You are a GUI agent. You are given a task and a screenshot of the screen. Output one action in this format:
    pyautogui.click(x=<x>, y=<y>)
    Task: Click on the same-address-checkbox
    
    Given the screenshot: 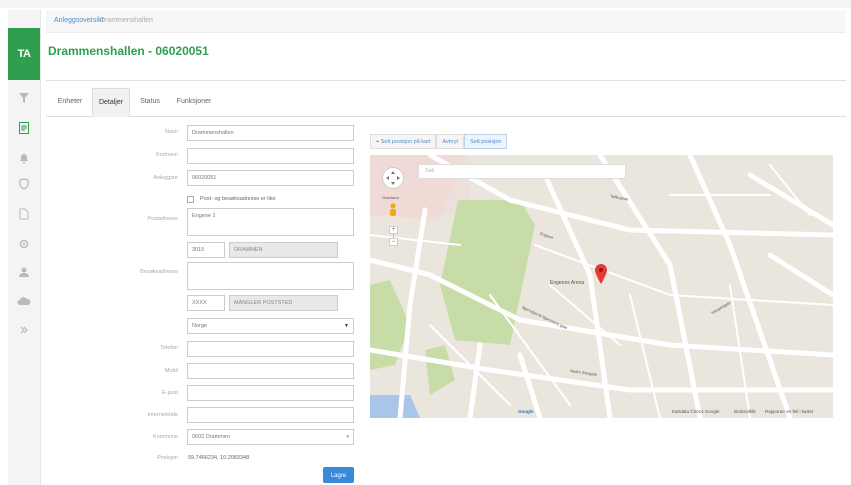 What is the action you would take?
    pyautogui.click(x=190, y=199)
    